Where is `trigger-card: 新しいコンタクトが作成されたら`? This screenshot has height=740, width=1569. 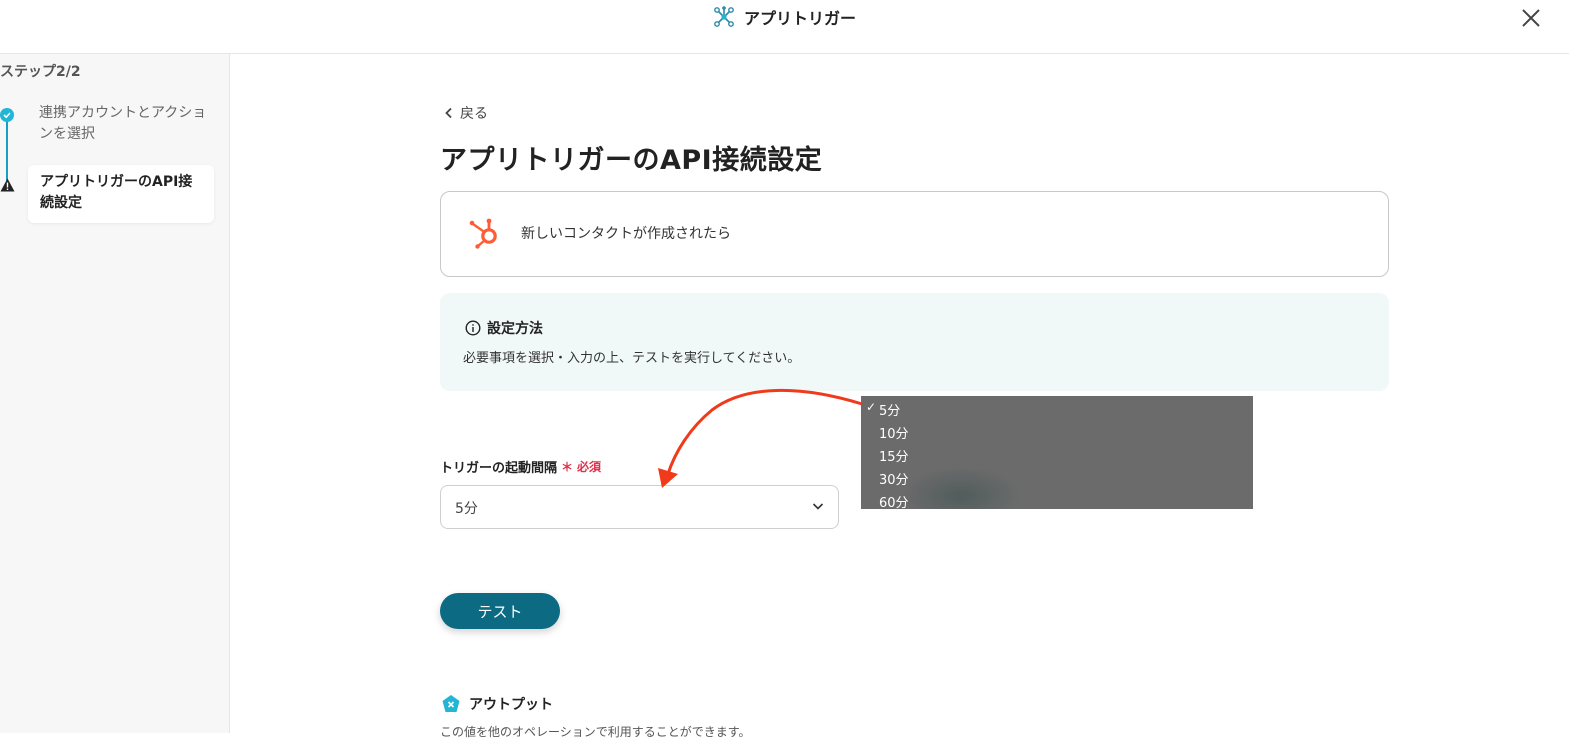 trigger-card: 新しいコンタクトが作成されたら is located at coordinates (914, 234).